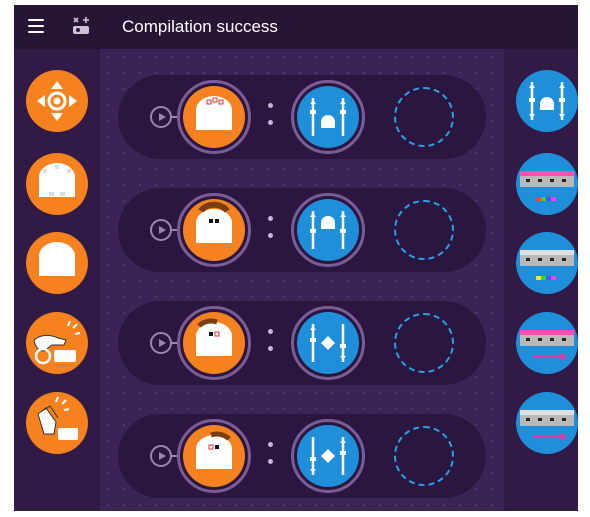  I want to click on top-color-action-button, so click(547, 184).